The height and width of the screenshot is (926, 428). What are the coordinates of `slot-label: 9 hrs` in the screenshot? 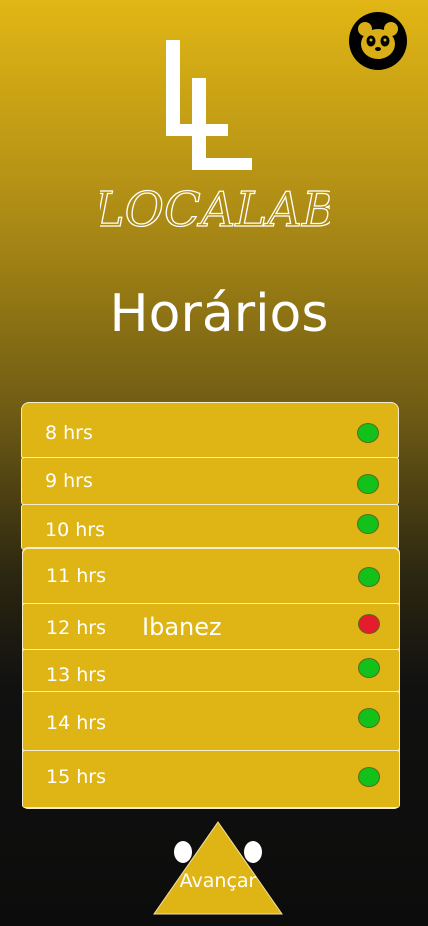 It's located at (69, 481).